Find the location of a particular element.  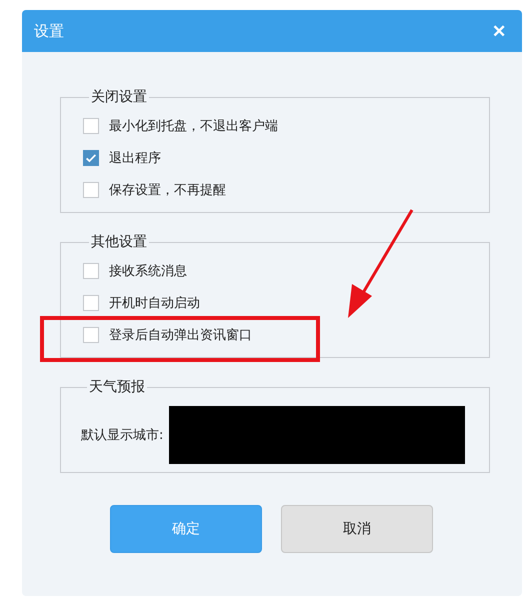

group-title: 其他设置 is located at coordinates (119, 242).